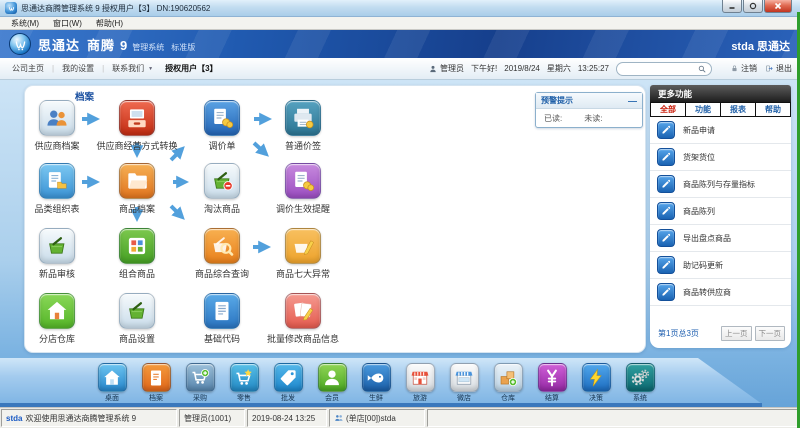 The image size is (800, 428). What do you see at coordinates (659, 68) in the screenshot?
I see `search-input` at bounding box center [659, 68].